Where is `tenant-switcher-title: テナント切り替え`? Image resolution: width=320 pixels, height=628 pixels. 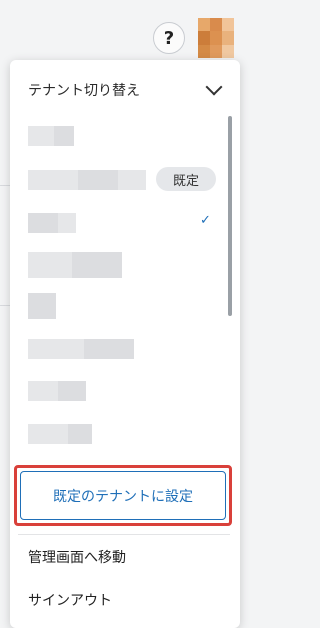 tenant-switcher-title: テナント切り替え is located at coordinates (84, 91).